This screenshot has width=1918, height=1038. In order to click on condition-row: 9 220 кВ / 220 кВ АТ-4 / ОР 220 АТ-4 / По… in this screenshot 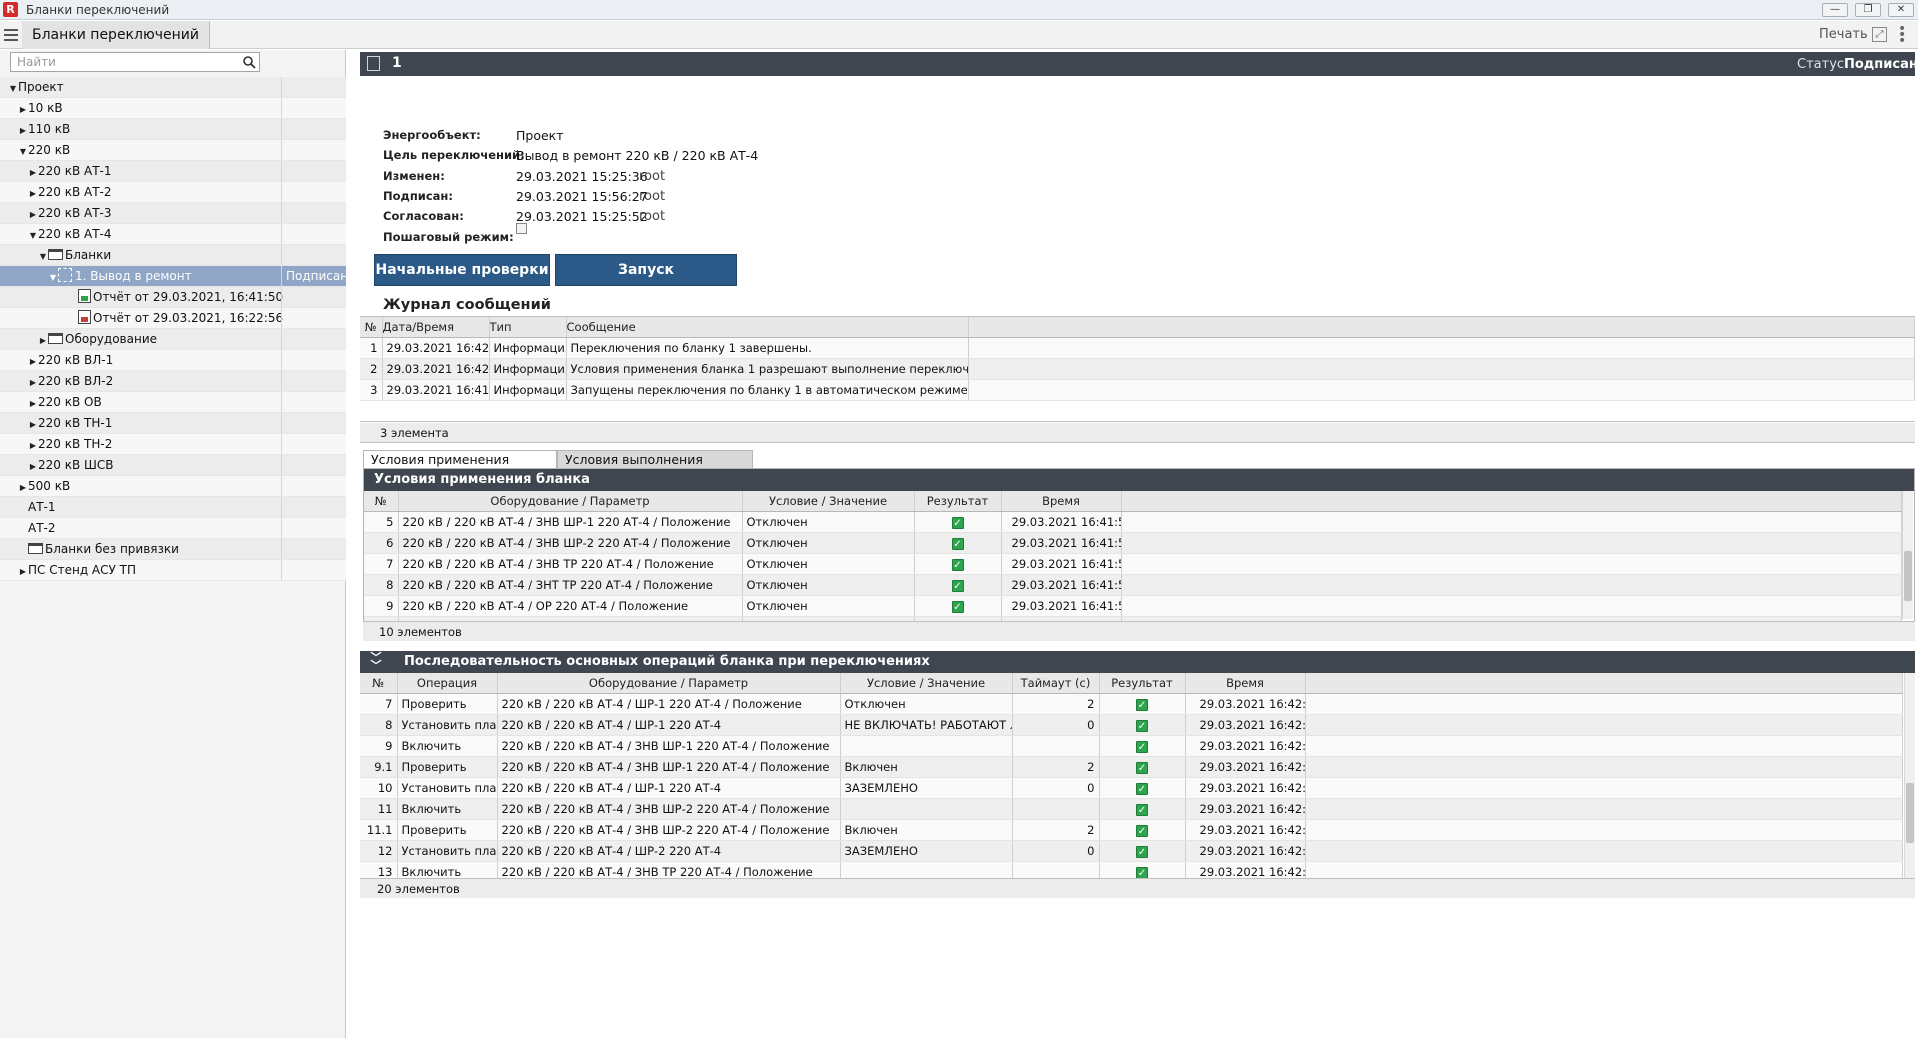, I will do `click(1133, 606)`.